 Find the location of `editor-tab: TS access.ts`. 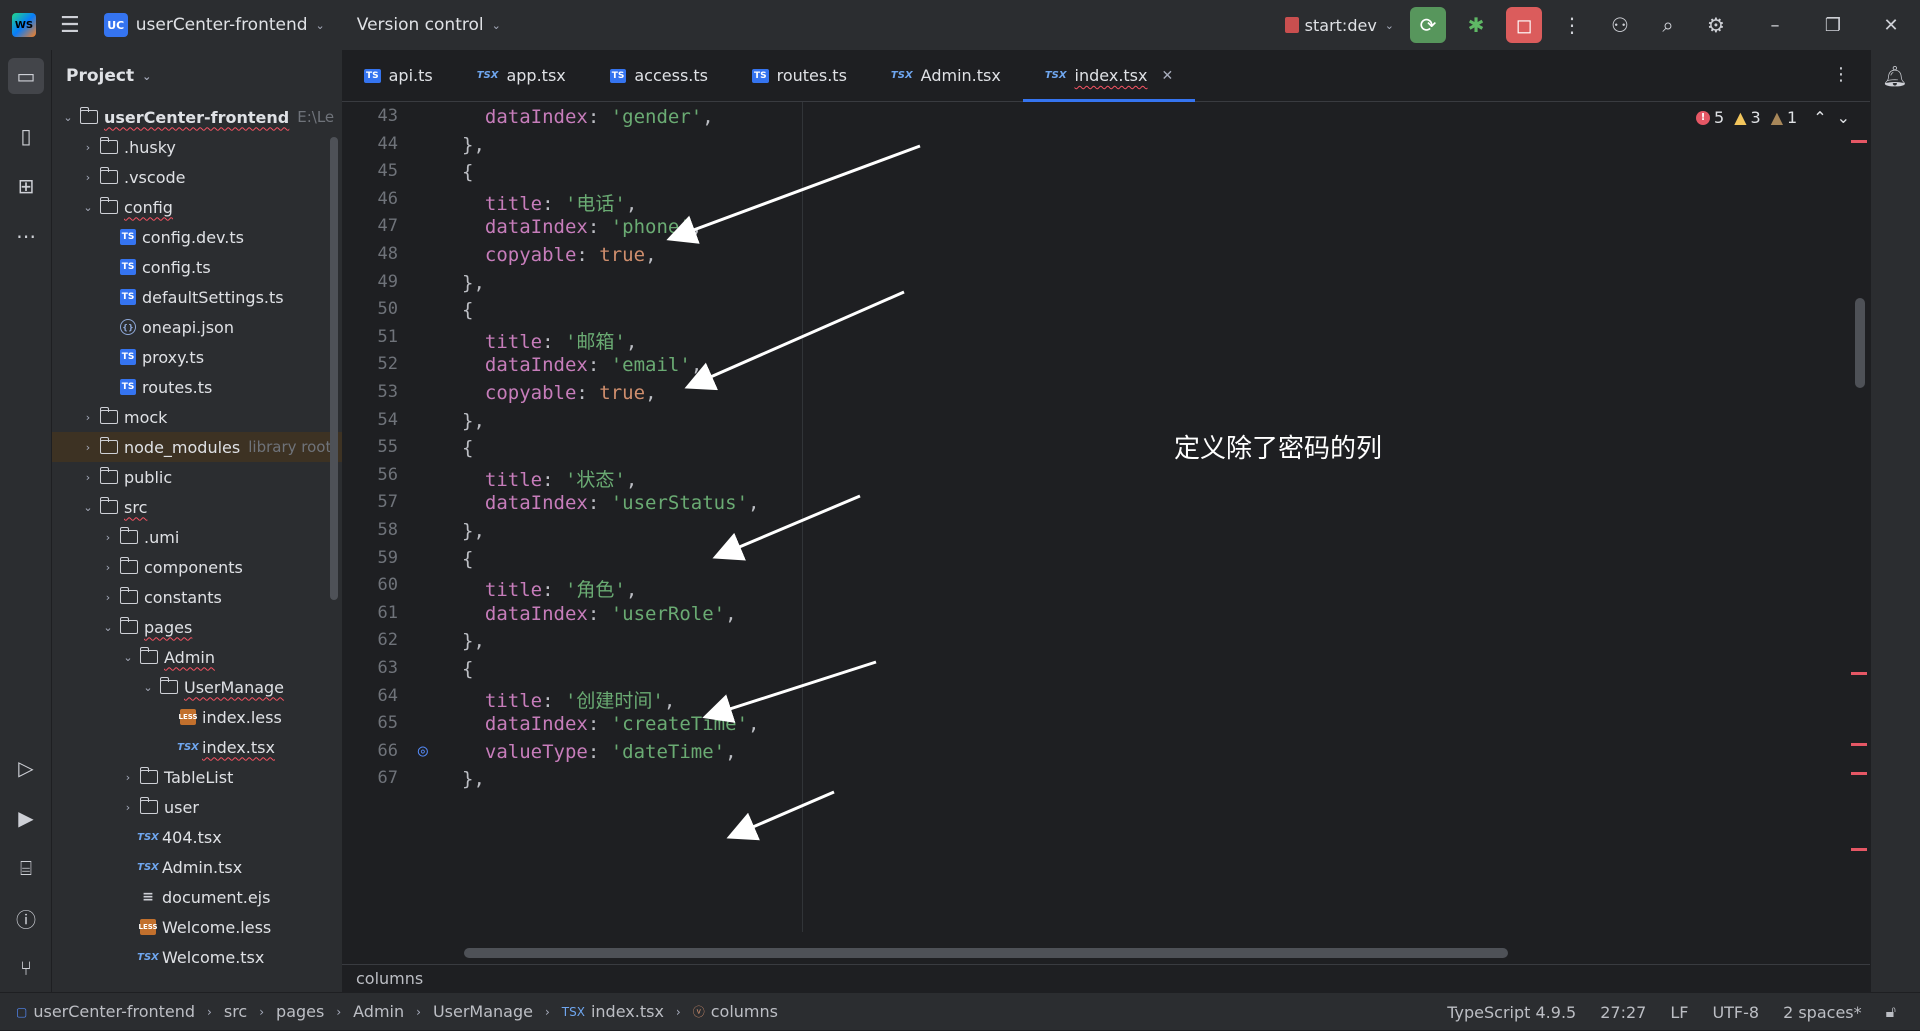

editor-tab: TS access.ts is located at coordinates (659, 76).